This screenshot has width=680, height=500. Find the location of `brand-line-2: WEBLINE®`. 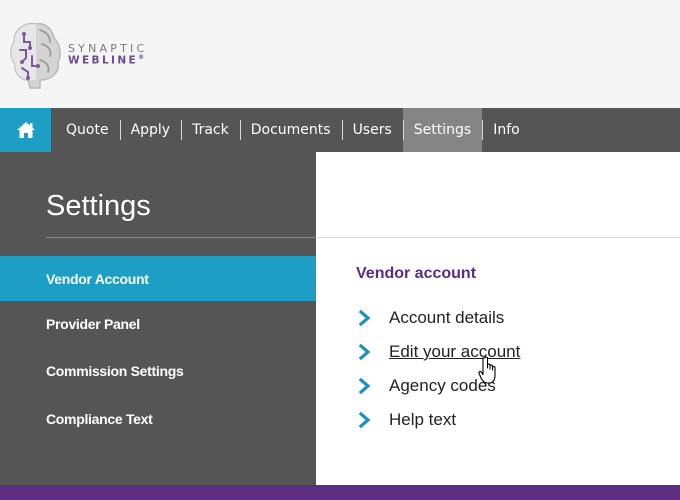

brand-line-2: WEBLINE® is located at coordinates (107, 60).